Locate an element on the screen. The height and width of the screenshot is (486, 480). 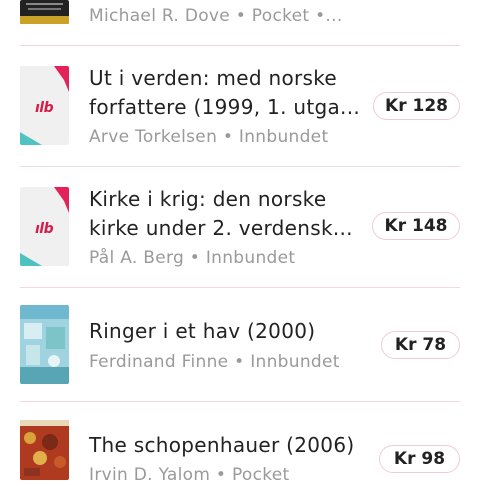
book-title: Ringer i et hav (2000) is located at coordinates (202, 331).